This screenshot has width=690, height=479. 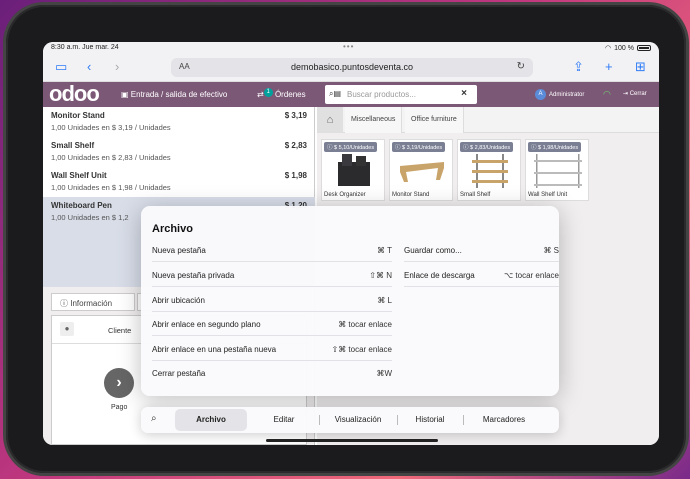 I want to click on product-price: $ 2,83/Unidades, so click(x=490, y=148).